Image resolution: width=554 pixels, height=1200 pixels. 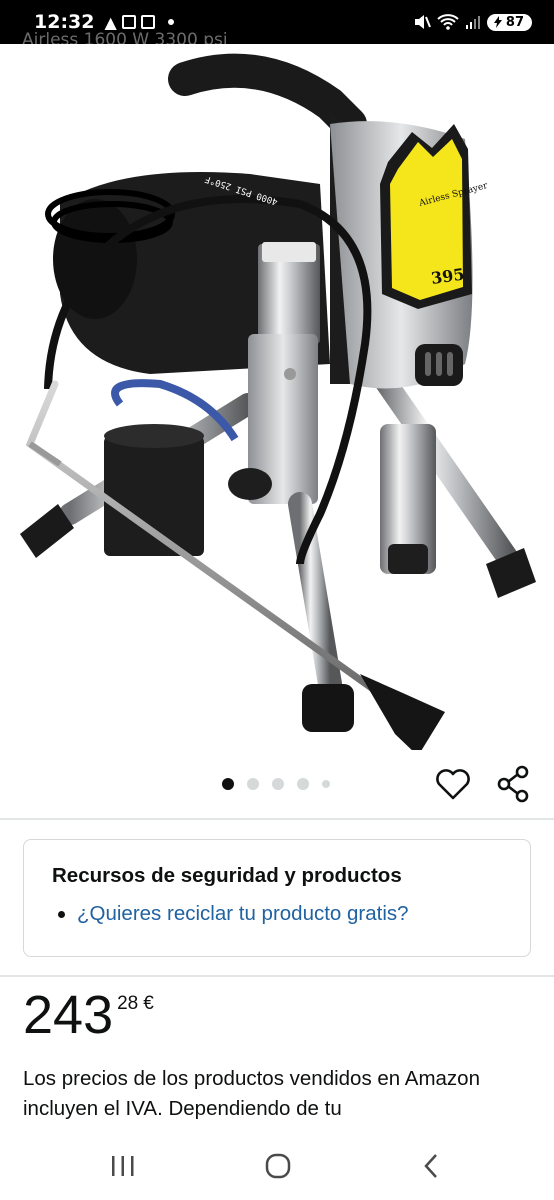 What do you see at coordinates (514, 22) in the screenshot?
I see `battery-level: 87` at bounding box center [514, 22].